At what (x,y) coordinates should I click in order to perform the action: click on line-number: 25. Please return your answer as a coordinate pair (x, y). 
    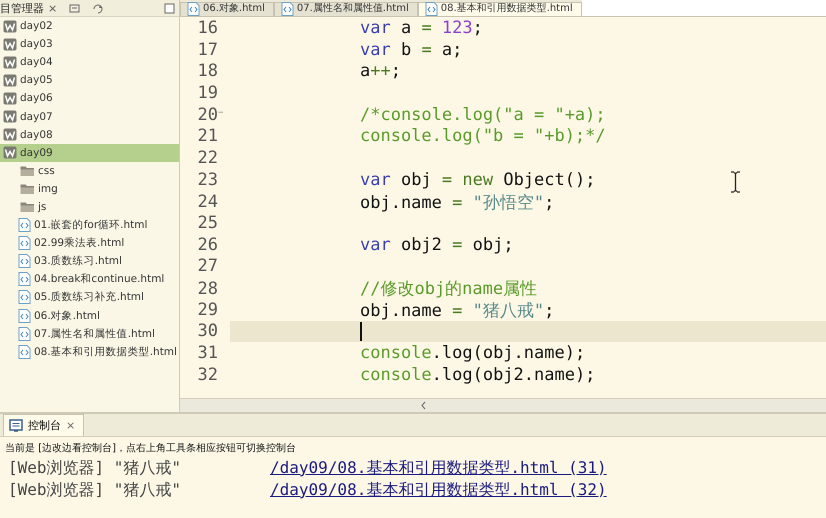
    Looking at the image, I should click on (207, 223).